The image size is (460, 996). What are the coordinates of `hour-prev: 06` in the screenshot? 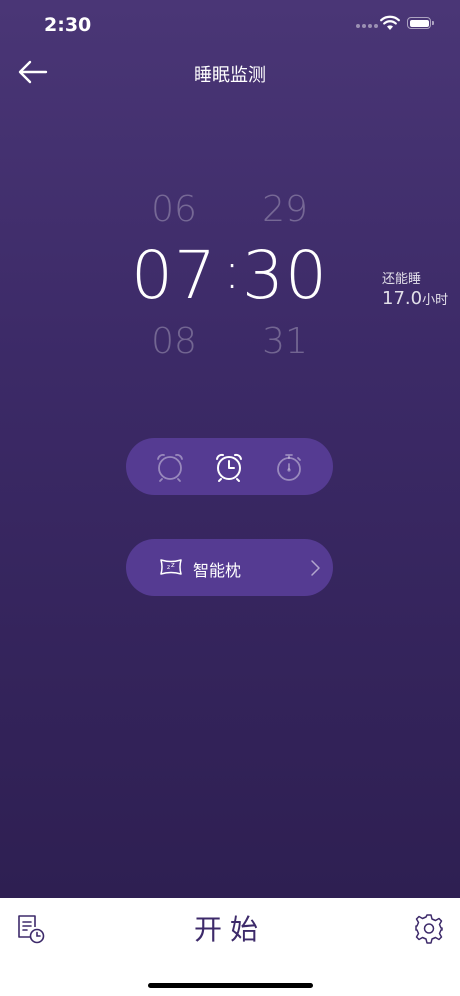 It's located at (174, 209).